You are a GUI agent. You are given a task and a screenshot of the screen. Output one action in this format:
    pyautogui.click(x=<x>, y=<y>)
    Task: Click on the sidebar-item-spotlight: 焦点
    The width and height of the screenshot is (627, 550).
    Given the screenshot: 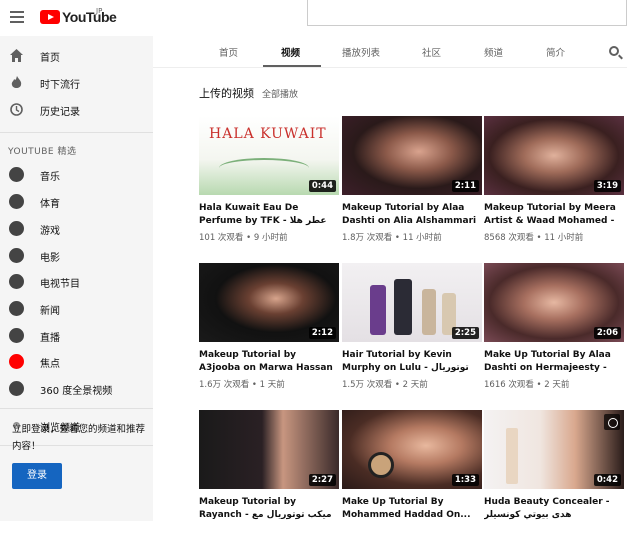 What is the action you would take?
    pyautogui.click(x=76, y=362)
    